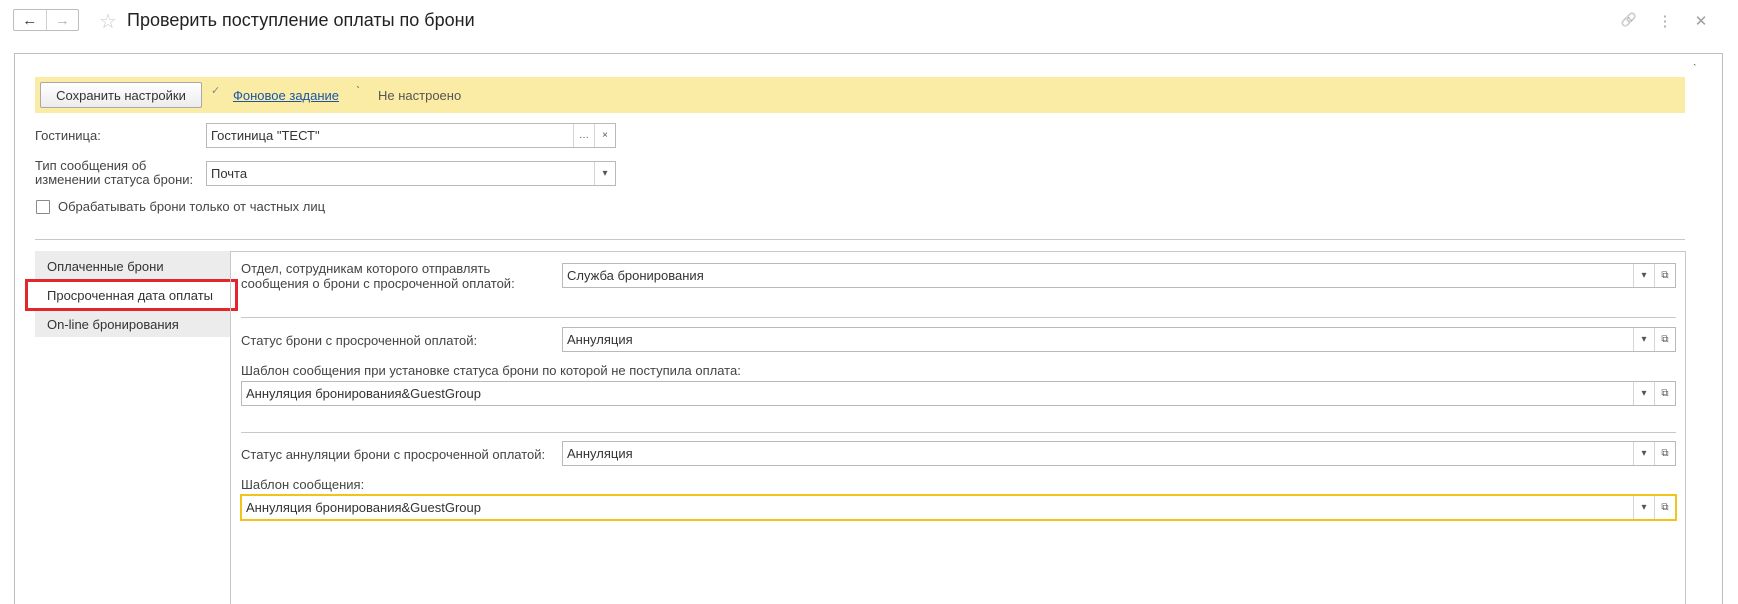  What do you see at coordinates (860, 239) in the screenshot?
I see `section-divider` at bounding box center [860, 239].